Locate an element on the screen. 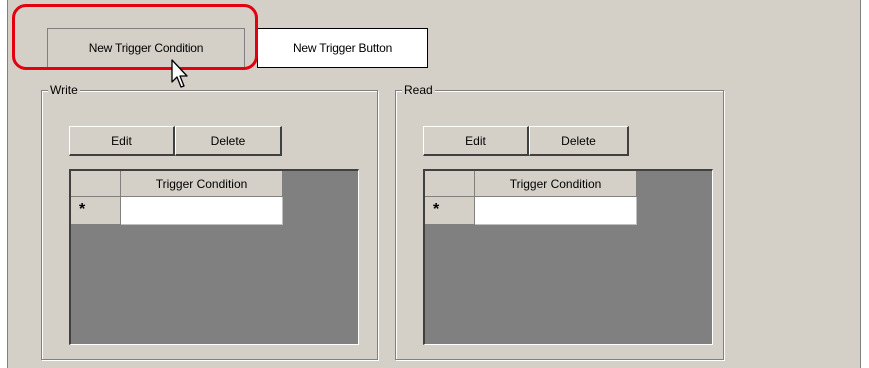 Image resolution: width=869 pixels, height=368 pixels. write-delete-button: Delete is located at coordinates (228, 141).